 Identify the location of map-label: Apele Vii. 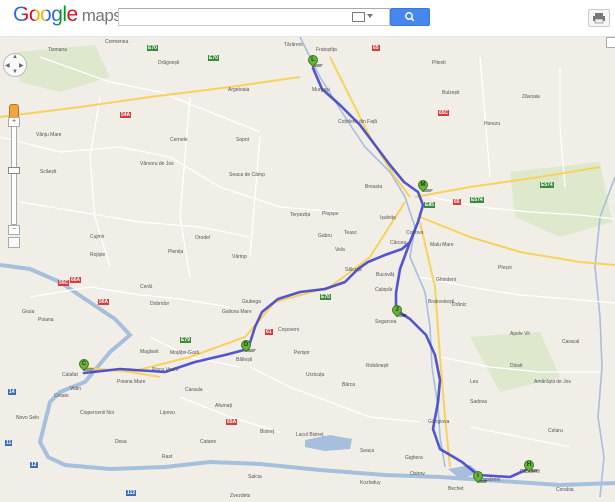
(520, 334).